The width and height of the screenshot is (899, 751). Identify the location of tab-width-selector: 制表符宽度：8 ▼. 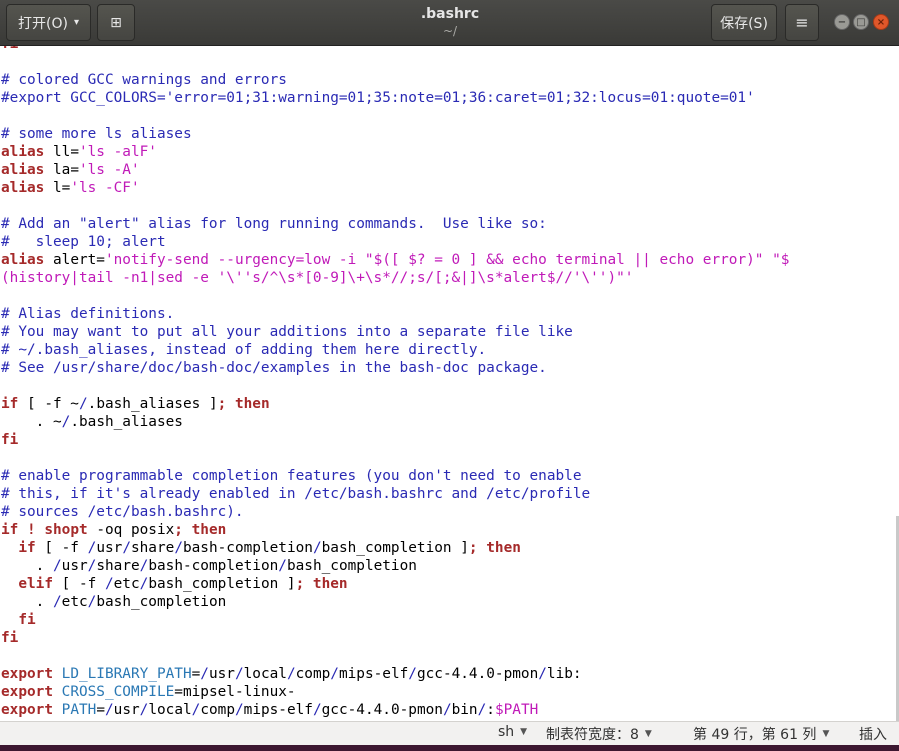
(599, 734).